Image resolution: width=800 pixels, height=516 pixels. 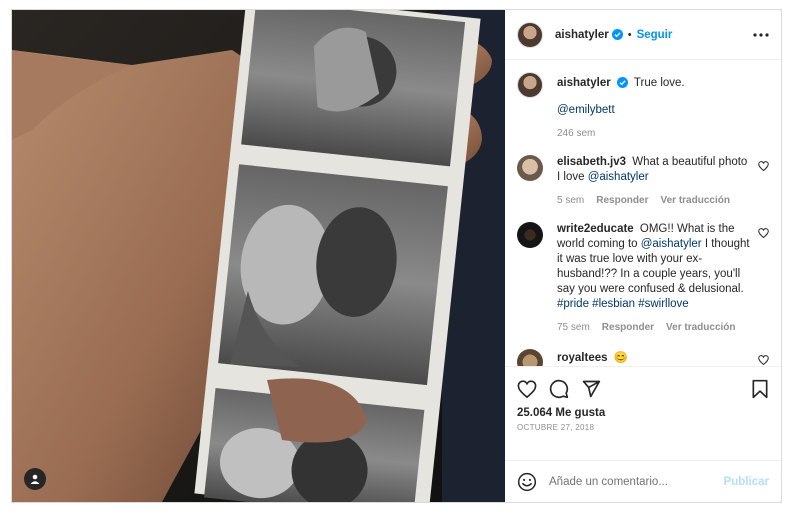 I want to click on caption: aishatyler True love. @emilybett 246 sem, so click(x=643, y=106).